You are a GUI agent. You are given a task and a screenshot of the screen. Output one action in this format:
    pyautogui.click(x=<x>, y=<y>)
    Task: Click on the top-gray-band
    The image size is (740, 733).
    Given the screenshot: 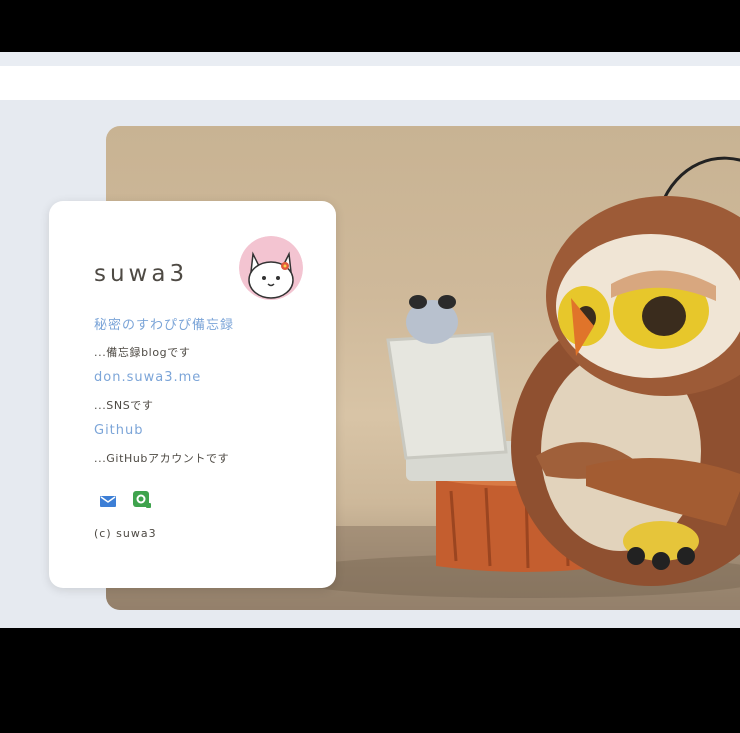 What is the action you would take?
    pyautogui.click(x=370, y=59)
    